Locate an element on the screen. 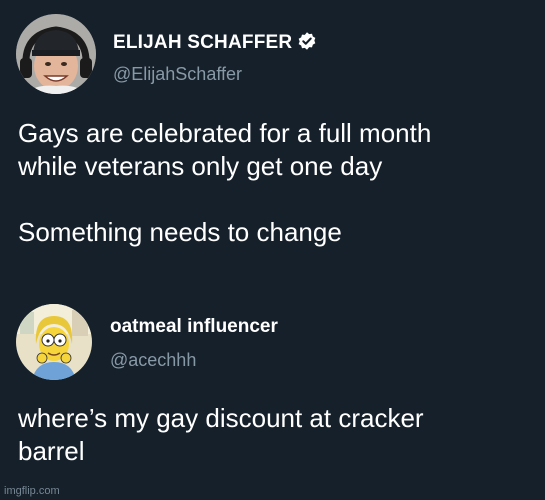 This screenshot has height=500, width=545. author-name-text: oatmeal influencer is located at coordinates (194, 326).